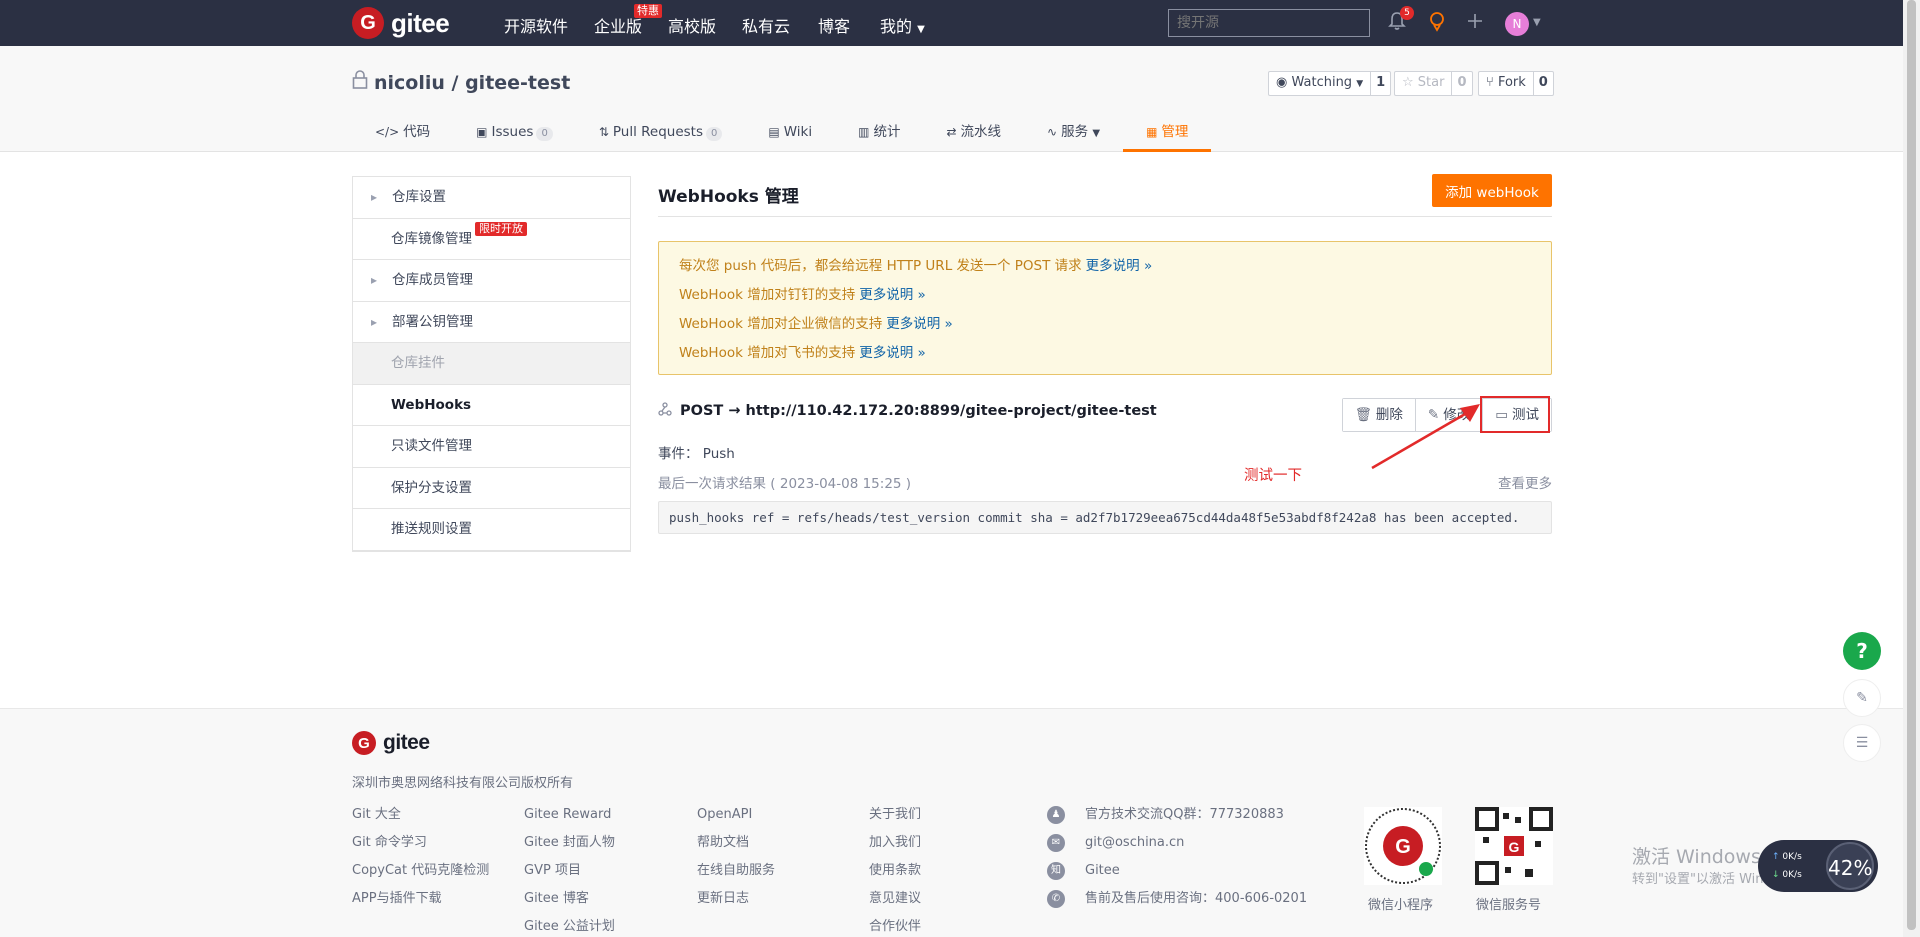 The width and height of the screenshot is (1920, 937). I want to click on footer-link: GVP 项目, so click(569, 871).